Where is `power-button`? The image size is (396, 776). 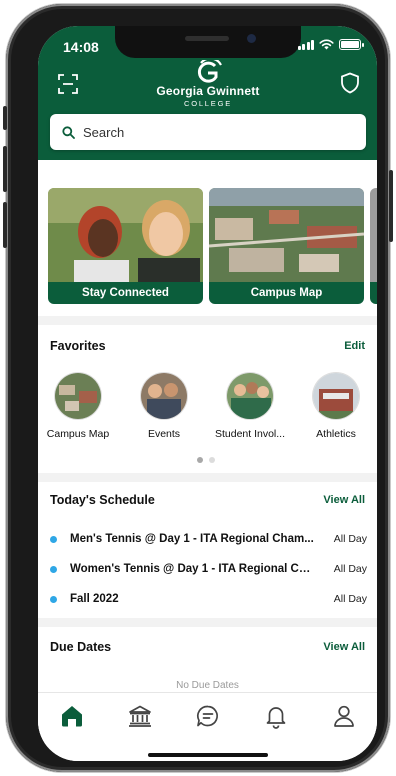
power-button is located at coordinates (391, 206).